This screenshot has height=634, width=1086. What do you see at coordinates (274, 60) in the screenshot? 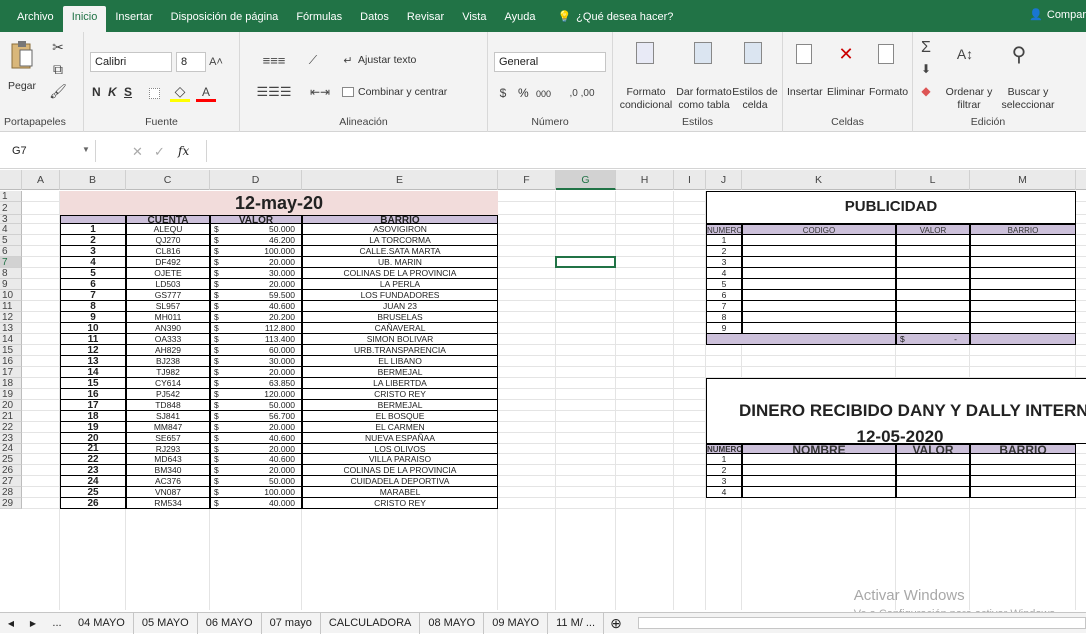
I see `align-top-icon: ≡≡≡` at bounding box center [274, 60].